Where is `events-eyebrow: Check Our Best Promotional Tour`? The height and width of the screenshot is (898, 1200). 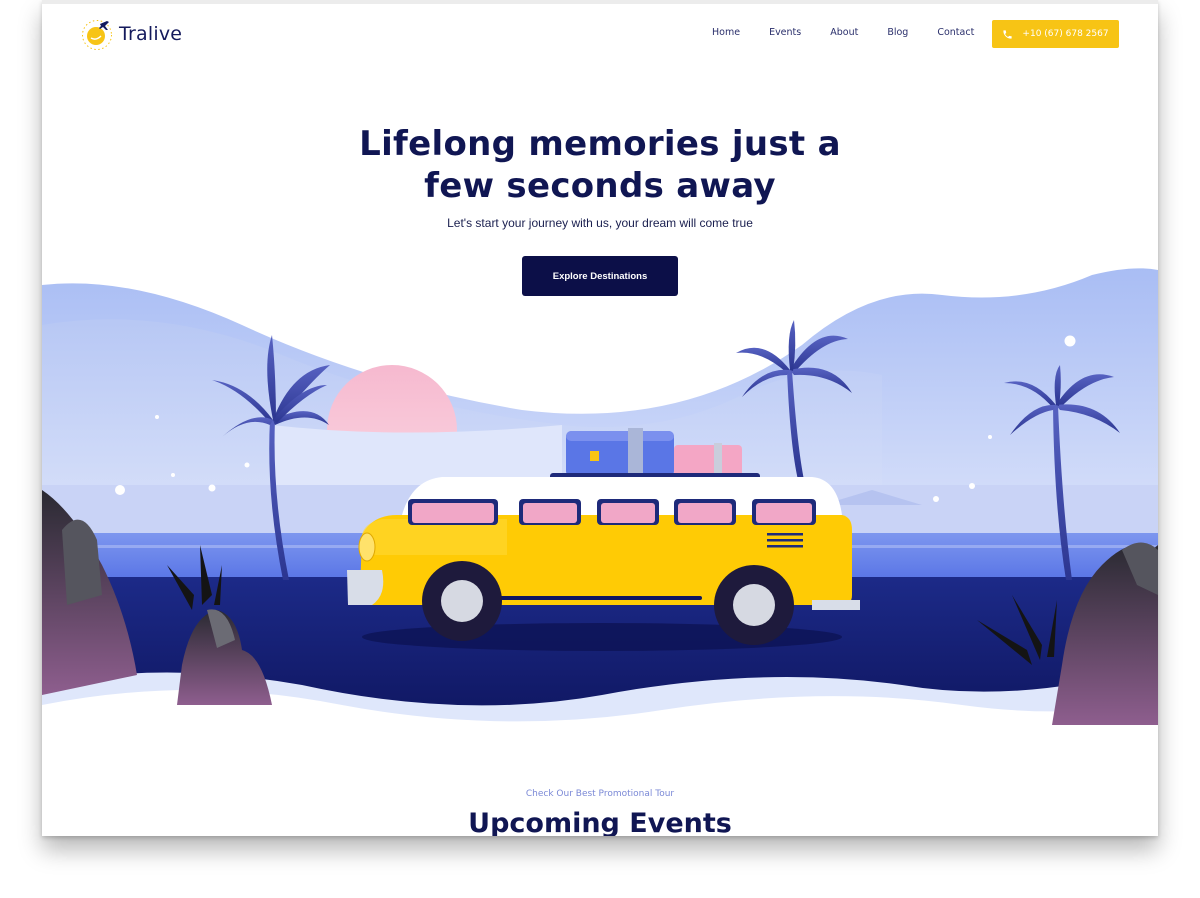 events-eyebrow: Check Our Best Promotional Tour is located at coordinates (600, 794).